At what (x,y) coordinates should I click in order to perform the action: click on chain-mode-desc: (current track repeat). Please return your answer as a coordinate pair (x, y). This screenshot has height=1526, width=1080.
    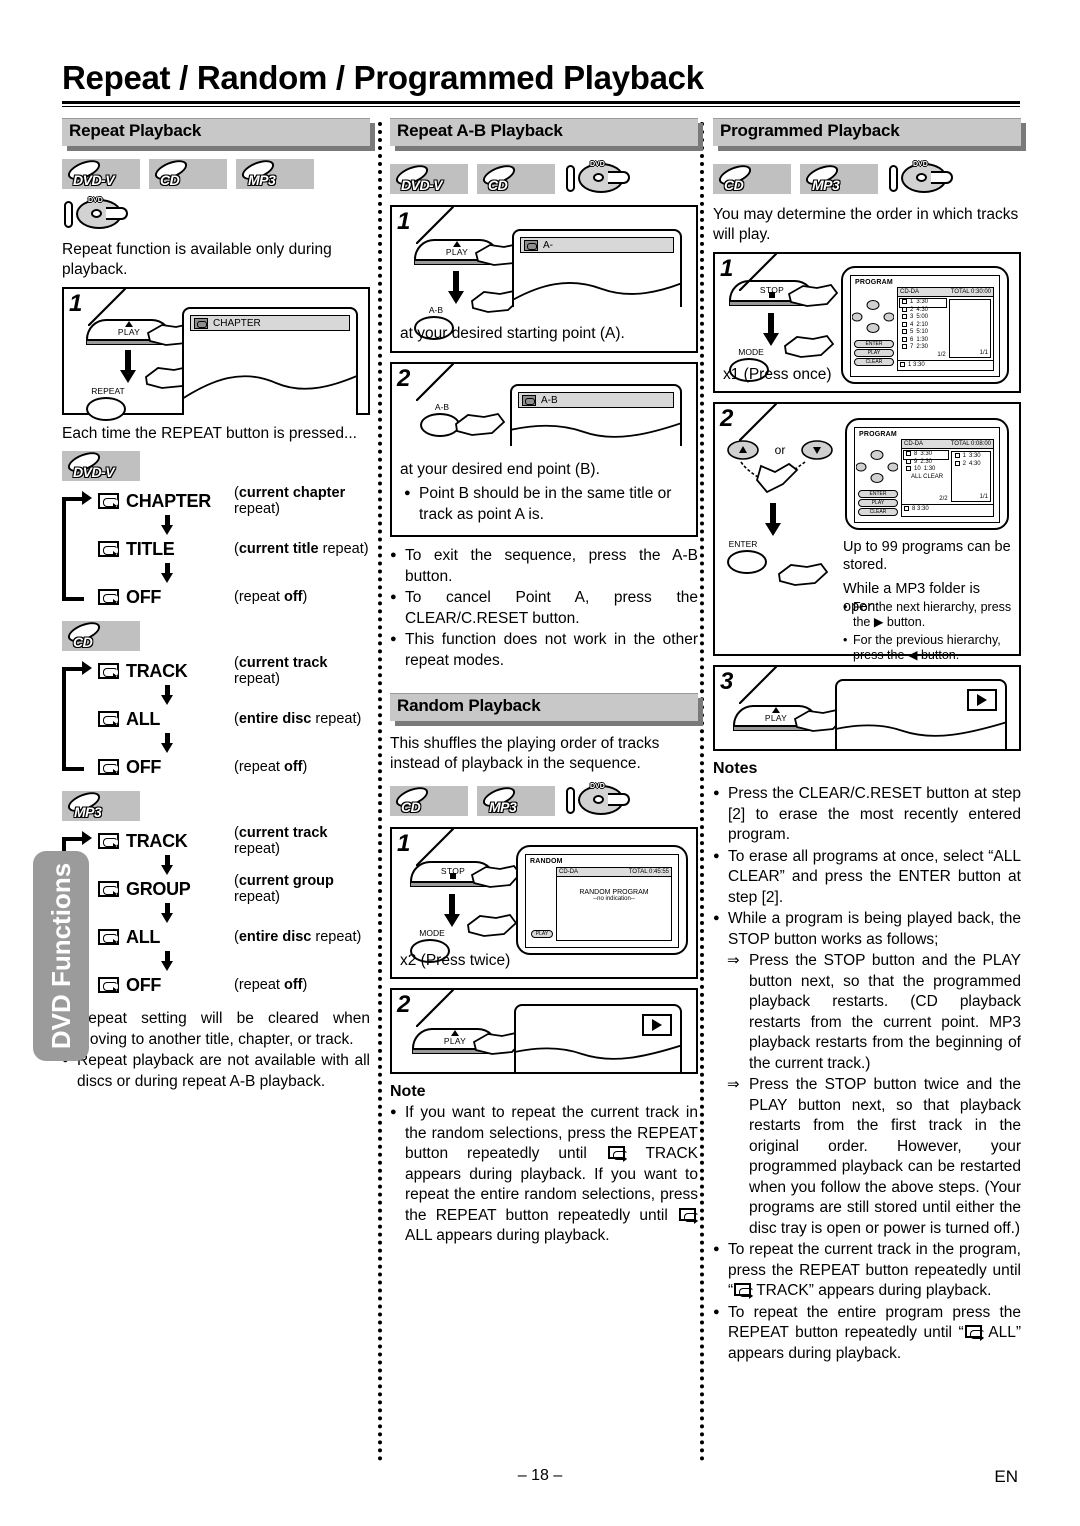
    Looking at the image, I should click on (281, 671).